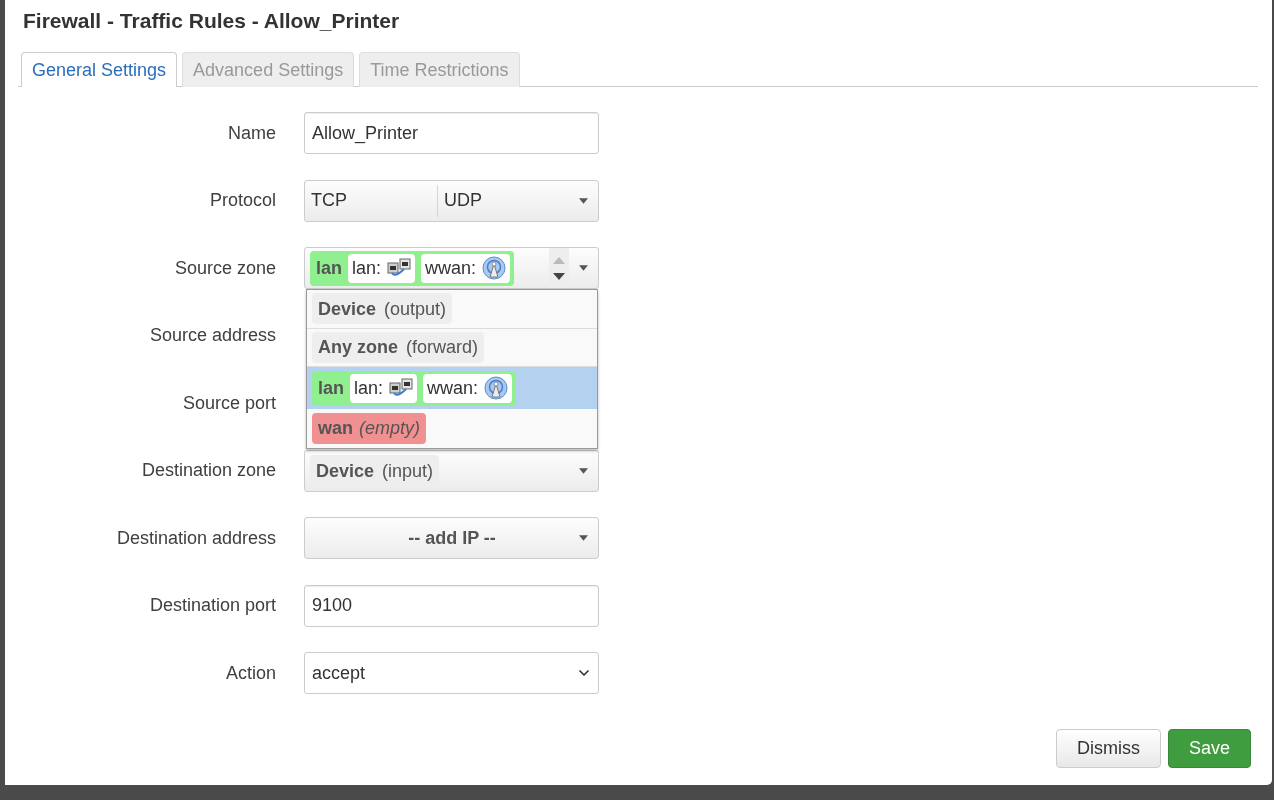  I want to click on action-select: accept, so click(451, 673).